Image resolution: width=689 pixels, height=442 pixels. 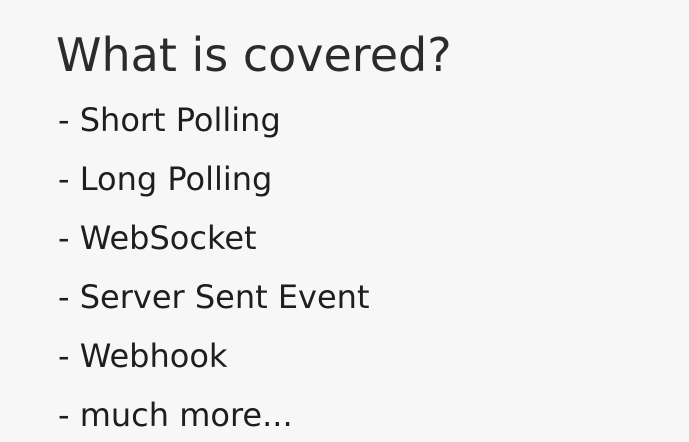 What do you see at coordinates (169, 120) in the screenshot?
I see `list-item: - Short Polling` at bounding box center [169, 120].